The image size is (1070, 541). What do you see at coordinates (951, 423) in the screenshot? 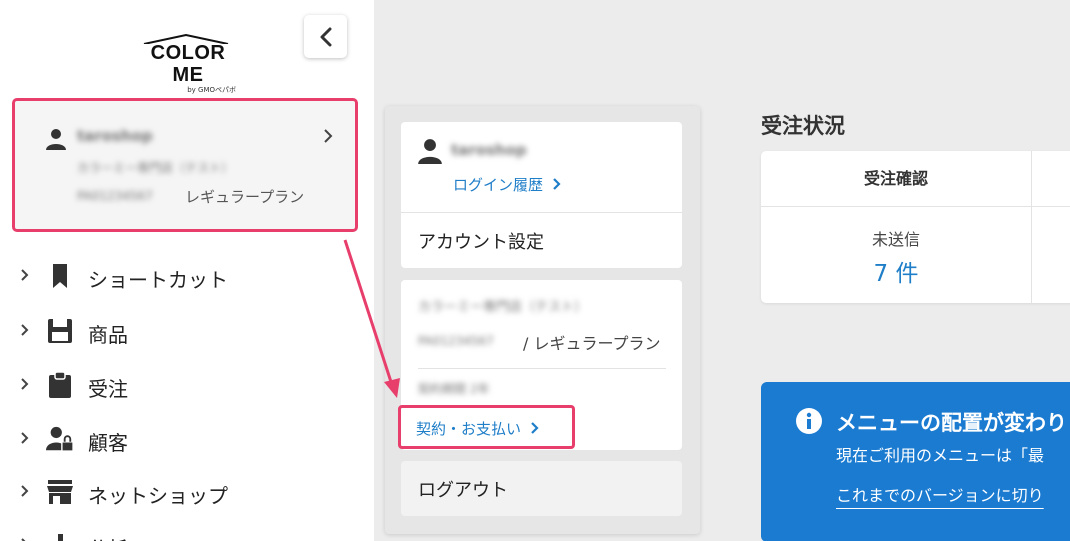
I see `notice-title: メニューの配置が変わり` at bounding box center [951, 423].